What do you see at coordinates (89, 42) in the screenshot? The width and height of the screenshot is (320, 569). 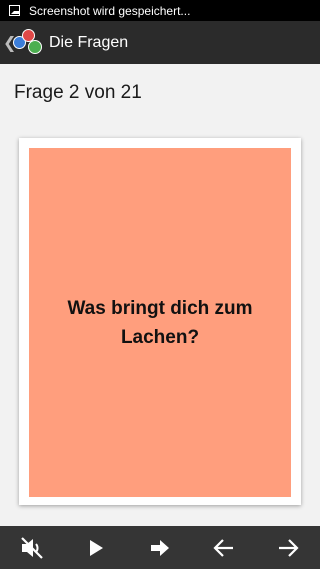 I see `page-title: Die Fragen` at bounding box center [89, 42].